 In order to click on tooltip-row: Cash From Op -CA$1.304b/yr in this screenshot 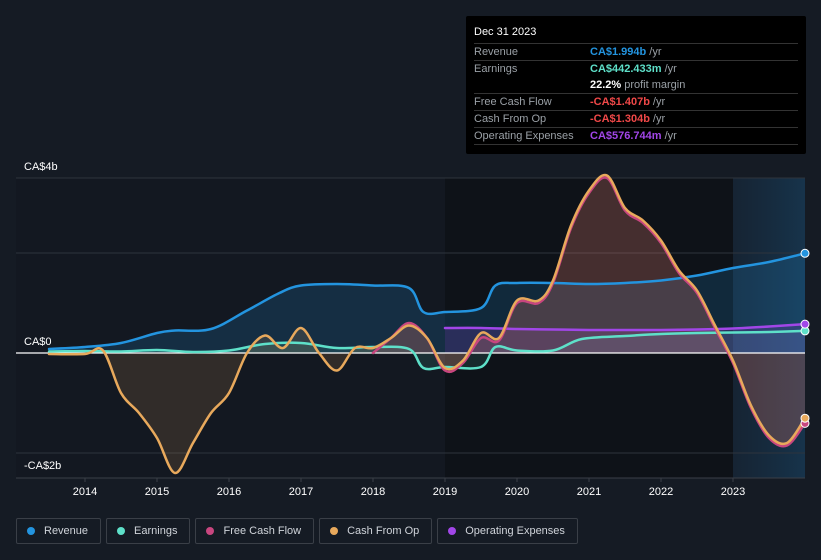, I will do `click(636, 119)`.